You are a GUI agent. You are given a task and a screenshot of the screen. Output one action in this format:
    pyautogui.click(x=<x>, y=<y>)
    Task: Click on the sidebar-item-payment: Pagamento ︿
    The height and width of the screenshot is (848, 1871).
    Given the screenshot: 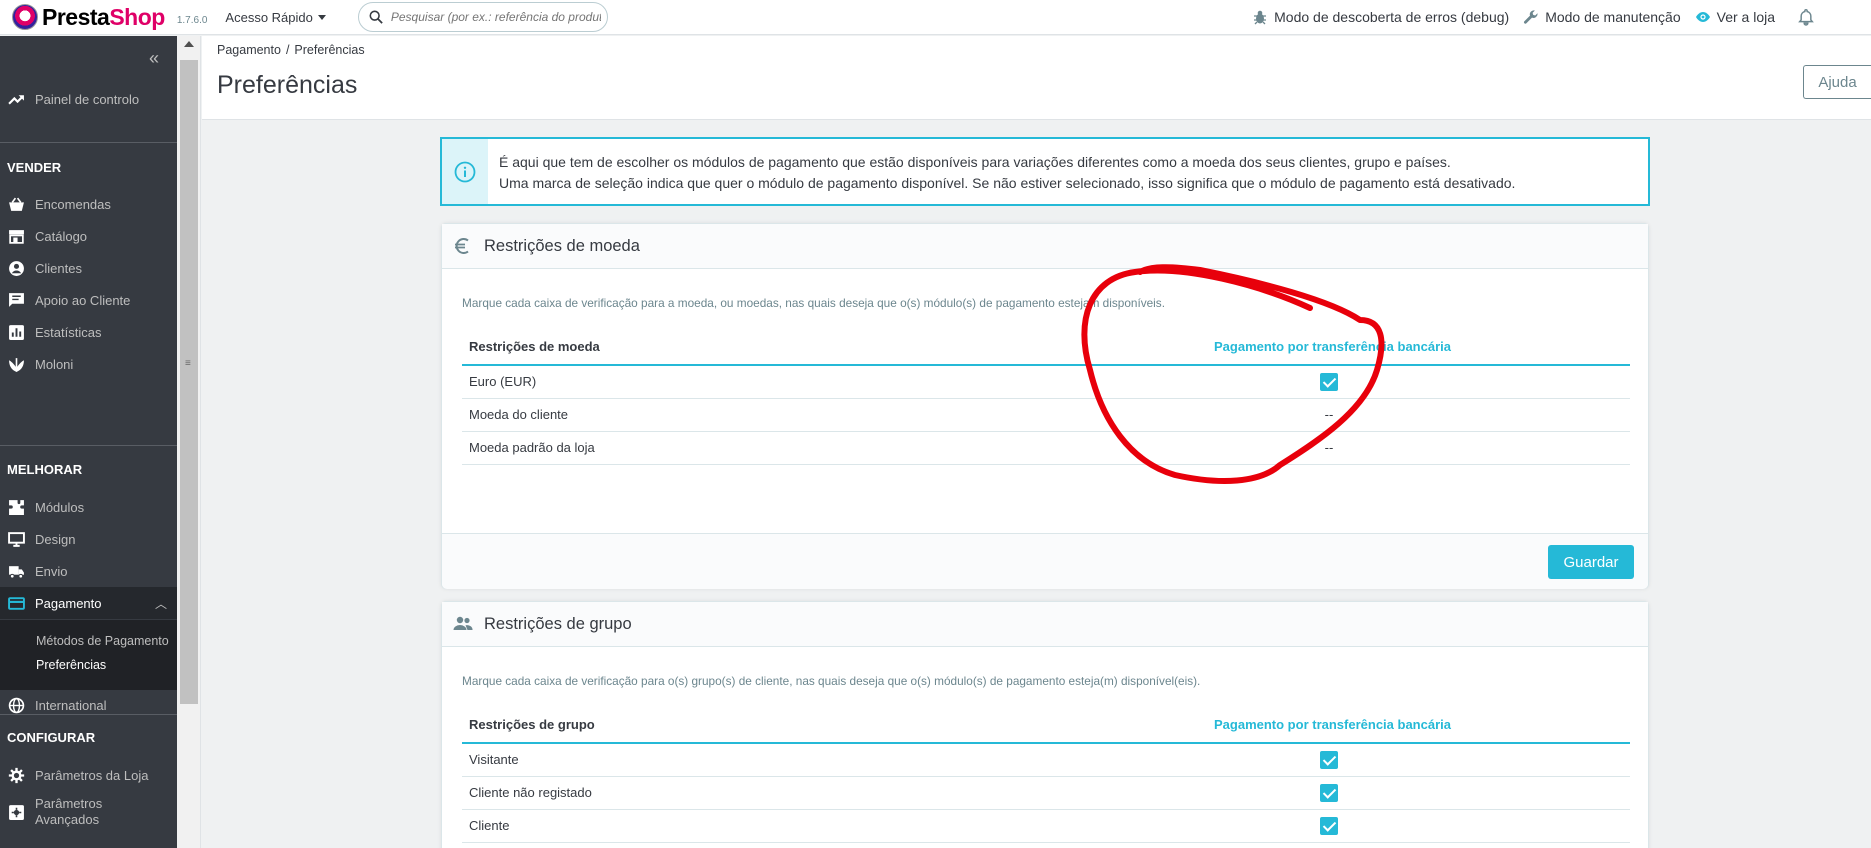 What is the action you would take?
    pyautogui.click(x=88, y=603)
    